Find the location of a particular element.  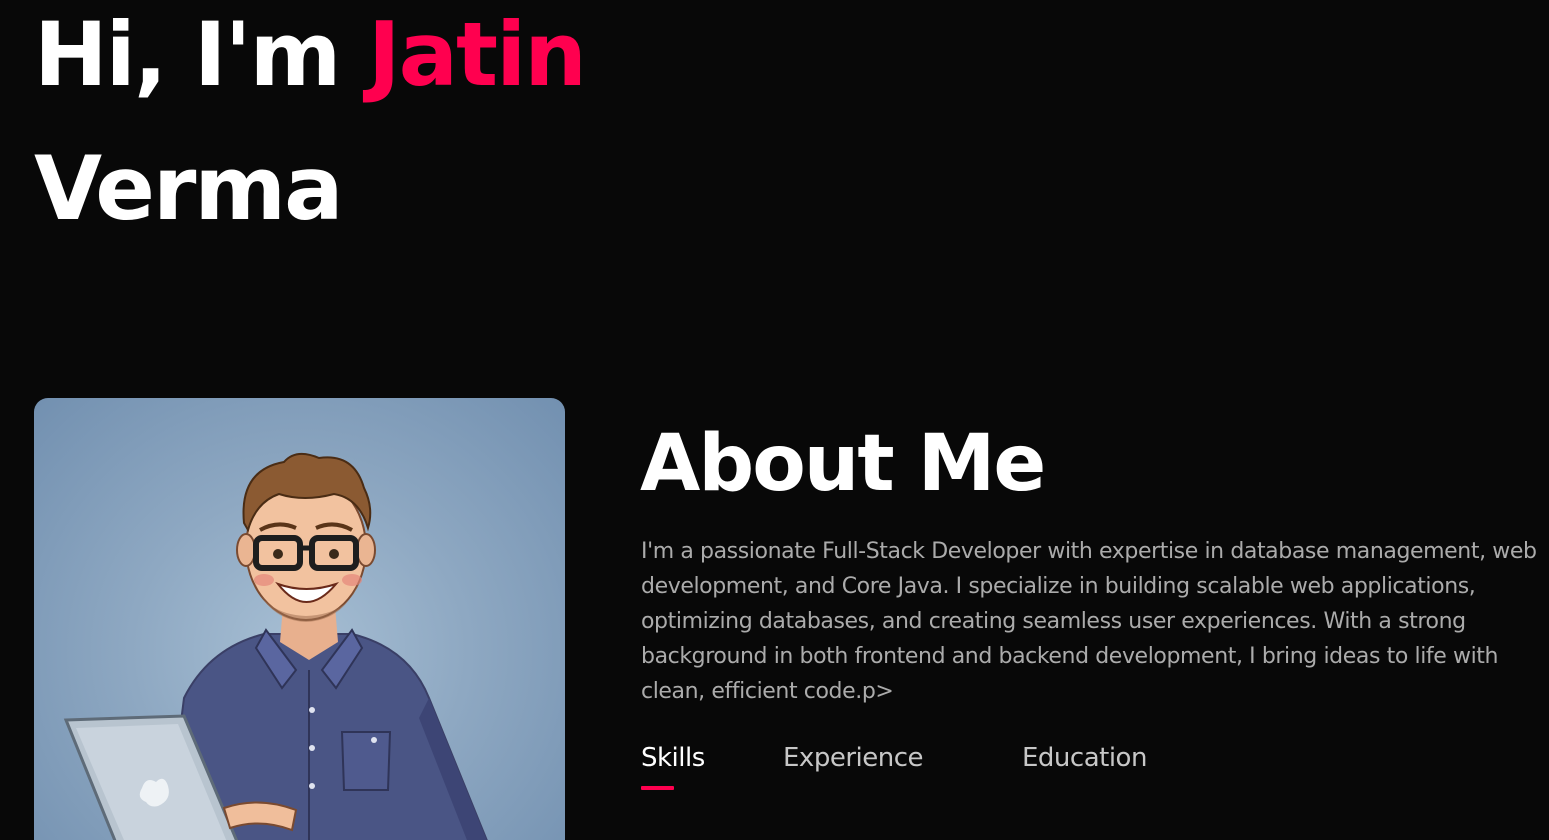

hero-first-name: Jatin is located at coordinates (477, 54).